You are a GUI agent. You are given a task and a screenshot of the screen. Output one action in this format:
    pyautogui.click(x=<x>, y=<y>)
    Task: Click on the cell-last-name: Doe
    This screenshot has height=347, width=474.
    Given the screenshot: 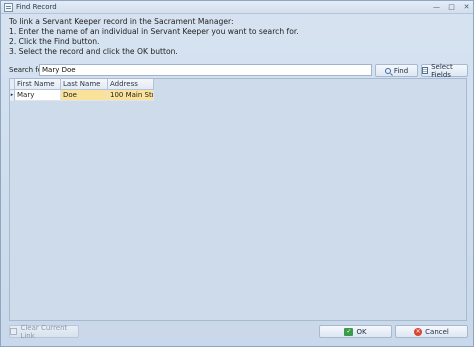 What is the action you would take?
    pyautogui.click(x=84, y=95)
    